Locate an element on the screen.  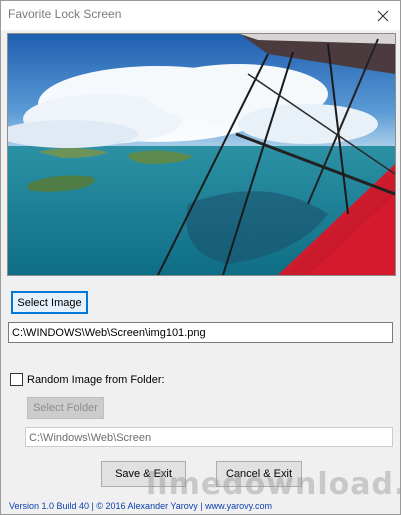
close-icon is located at coordinates (383, 15).